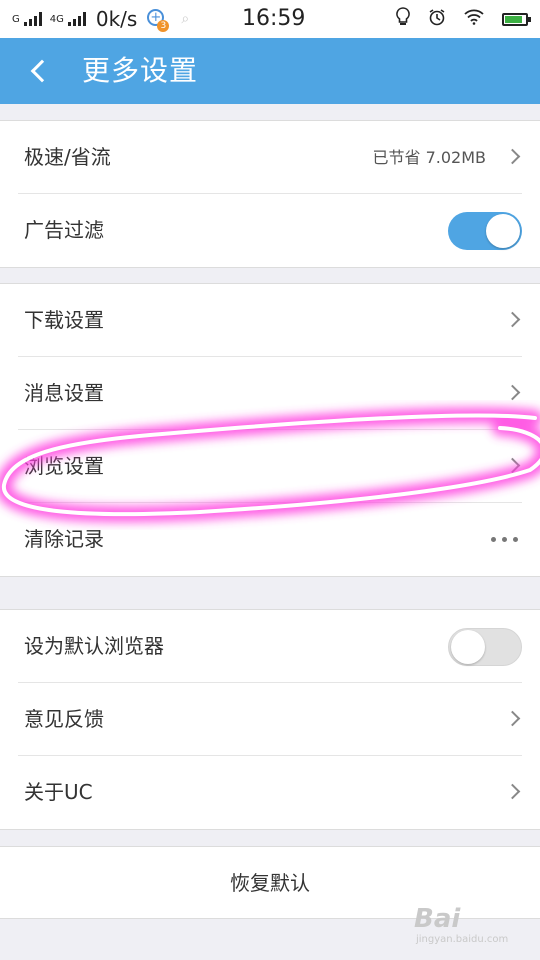 This screenshot has height=960, width=540. I want to click on row-label: 广告过滤, so click(64, 230).